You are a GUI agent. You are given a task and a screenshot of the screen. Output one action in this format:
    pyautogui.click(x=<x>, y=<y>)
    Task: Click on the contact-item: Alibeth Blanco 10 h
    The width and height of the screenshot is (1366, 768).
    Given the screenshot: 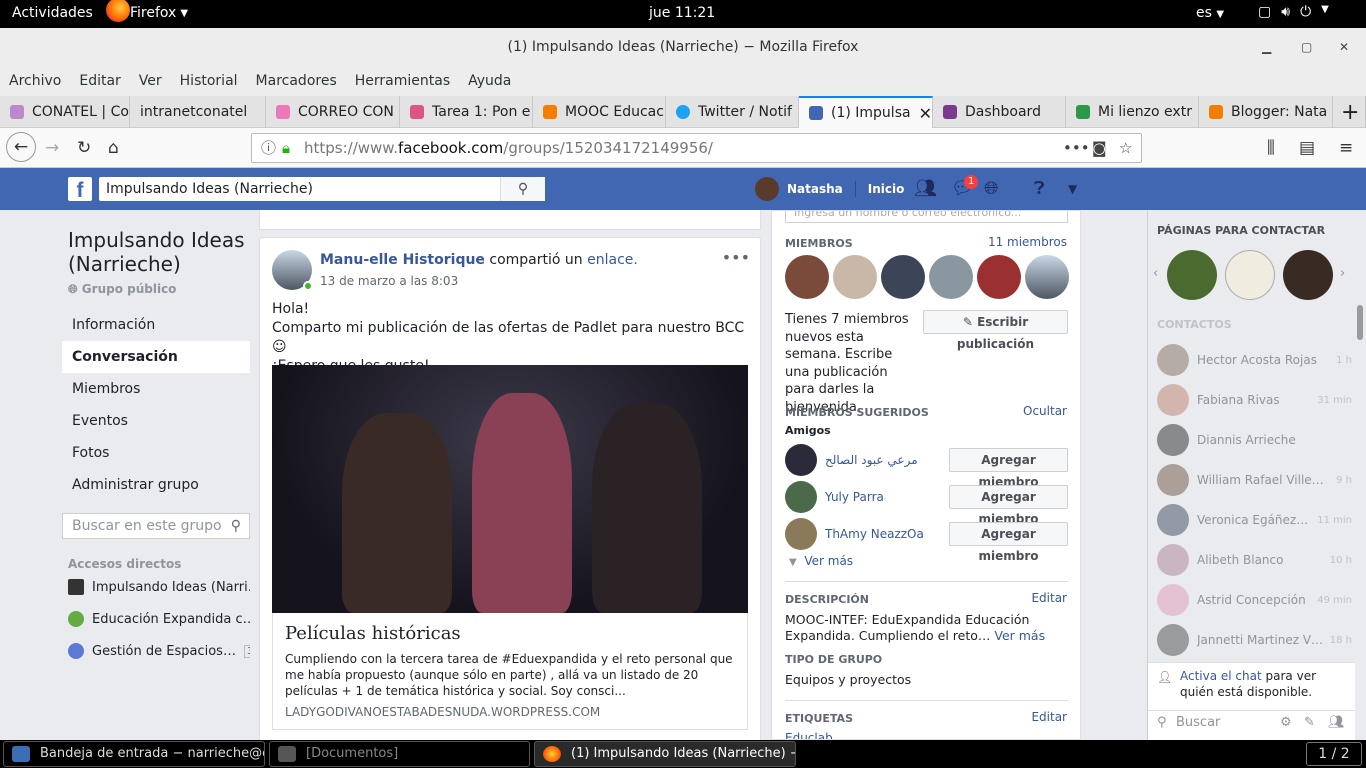 What is the action you would take?
    pyautogui.click(x=1254, y=560)
    